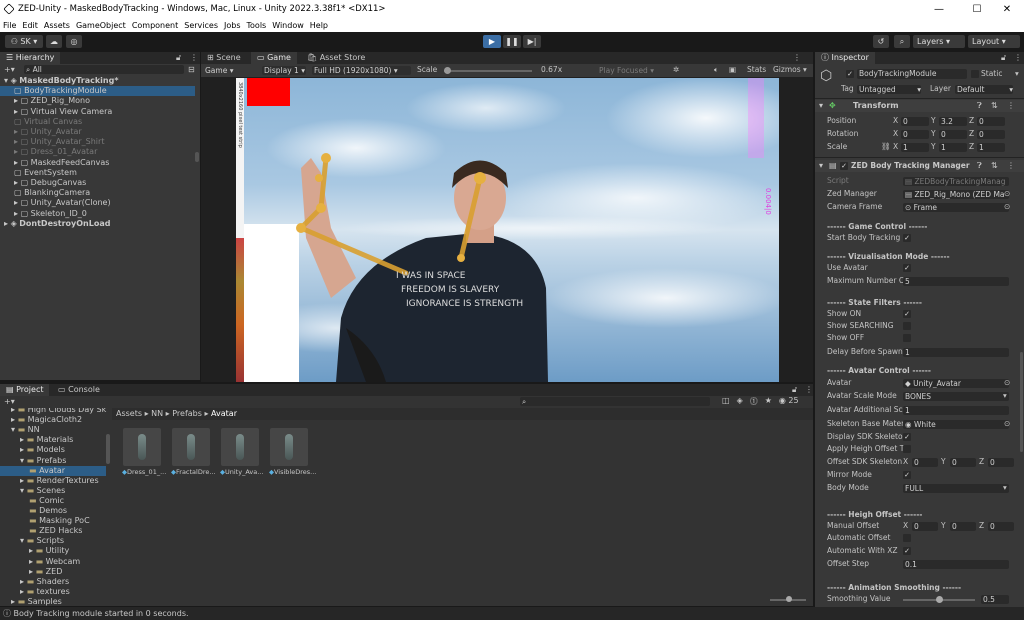 The height and width of the screenshot is (620, 1024). Describe the element at coordinates (97, 112) in the screenshot. I see `hierarchy-item: ▸ ▢ Virtual View Camera` at that location.